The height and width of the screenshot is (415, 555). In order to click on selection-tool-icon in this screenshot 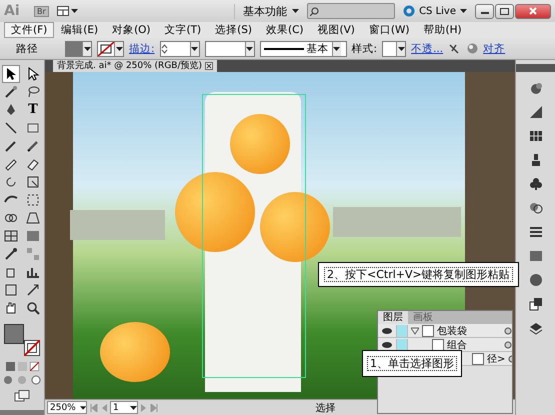, I will do `click(11, 74)`.